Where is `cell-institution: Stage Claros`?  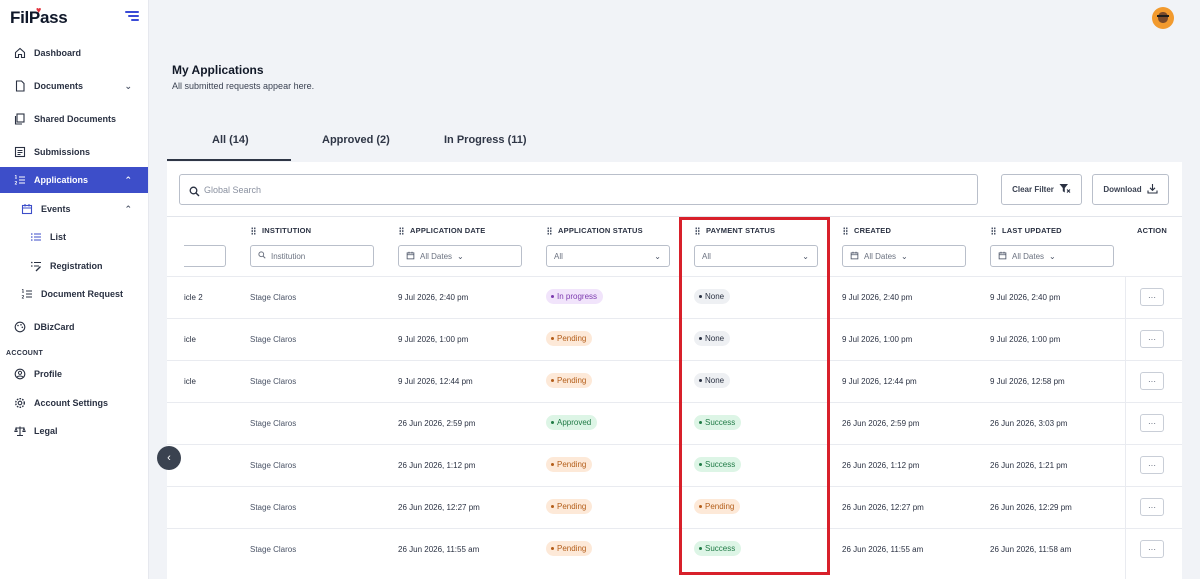 cell-institution: Stage Claros is located at coordinates (273, 297).